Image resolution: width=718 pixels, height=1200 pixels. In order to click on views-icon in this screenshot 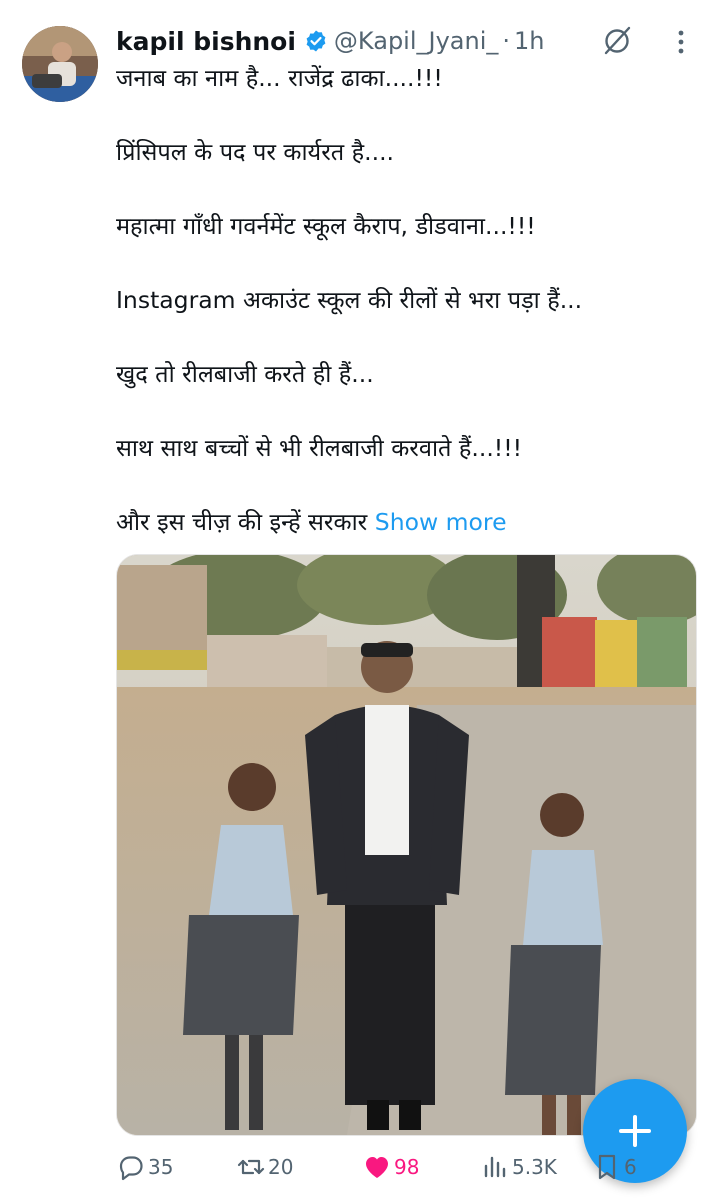, I will do `click(495, 1167)`.